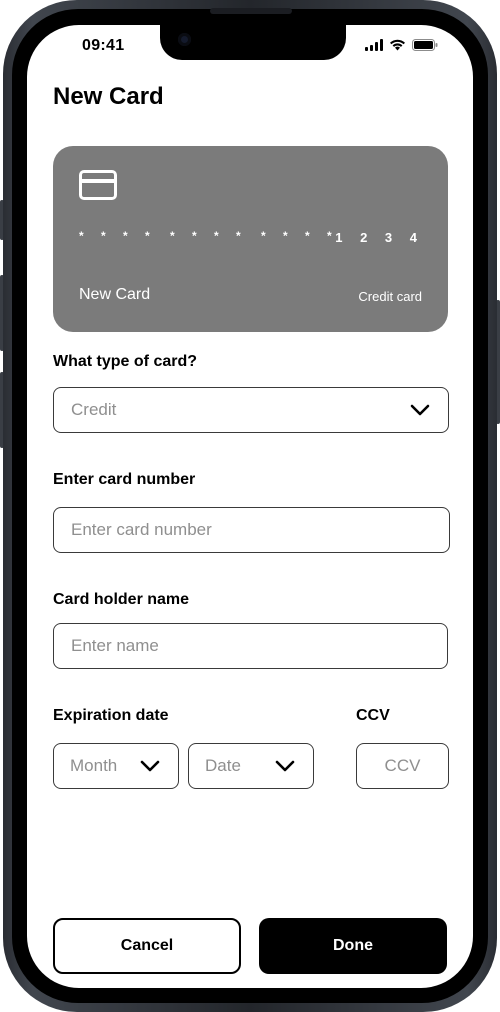 The width and height of the screenshot is (500, 1012). What do you see at coordinates (98, 185) in the screenshot?
I see `credit-card-icon` at bounding box center [98, 185].